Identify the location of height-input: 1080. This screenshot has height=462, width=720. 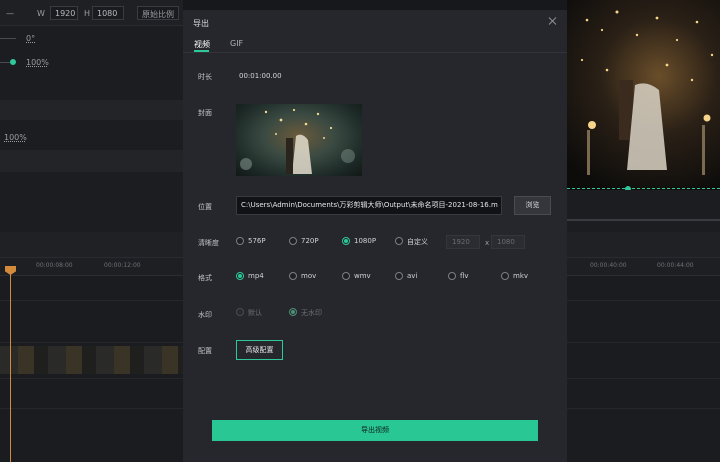
(108, 13).